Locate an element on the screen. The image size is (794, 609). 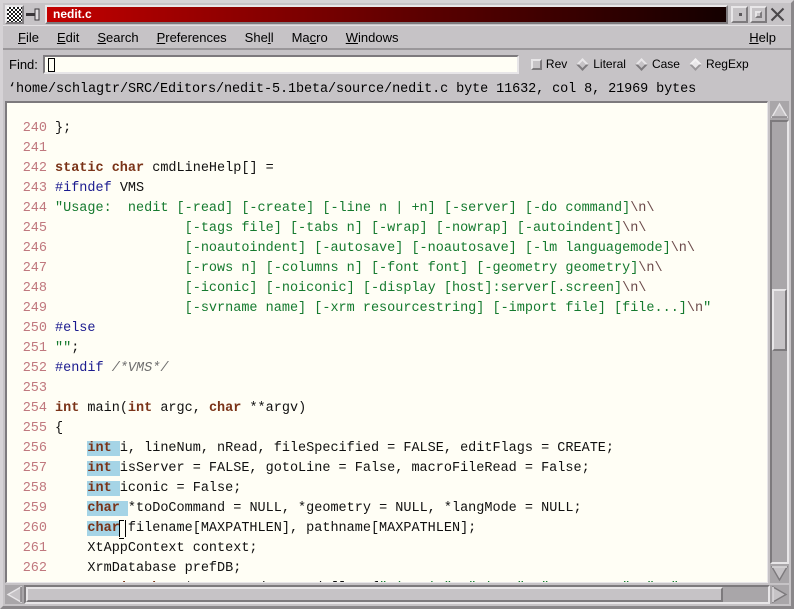
line-number: 261 is located at coordinates (34, 548).